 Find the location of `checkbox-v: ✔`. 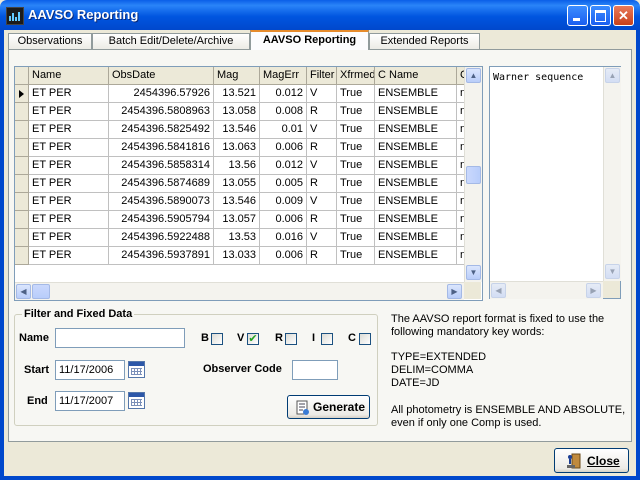

checkbox-v: ✔ is located at coordinates (253, 339).